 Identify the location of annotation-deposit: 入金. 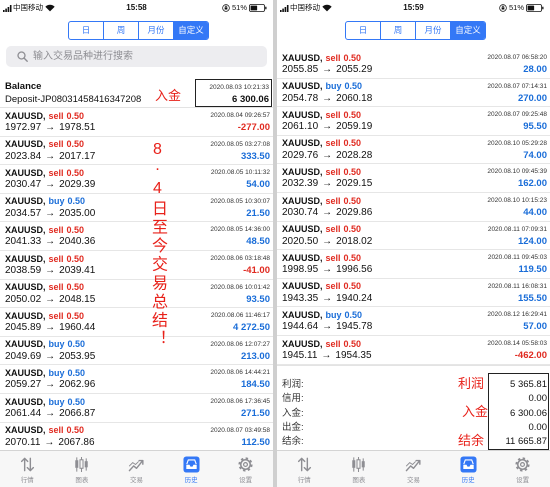
(475, 411).